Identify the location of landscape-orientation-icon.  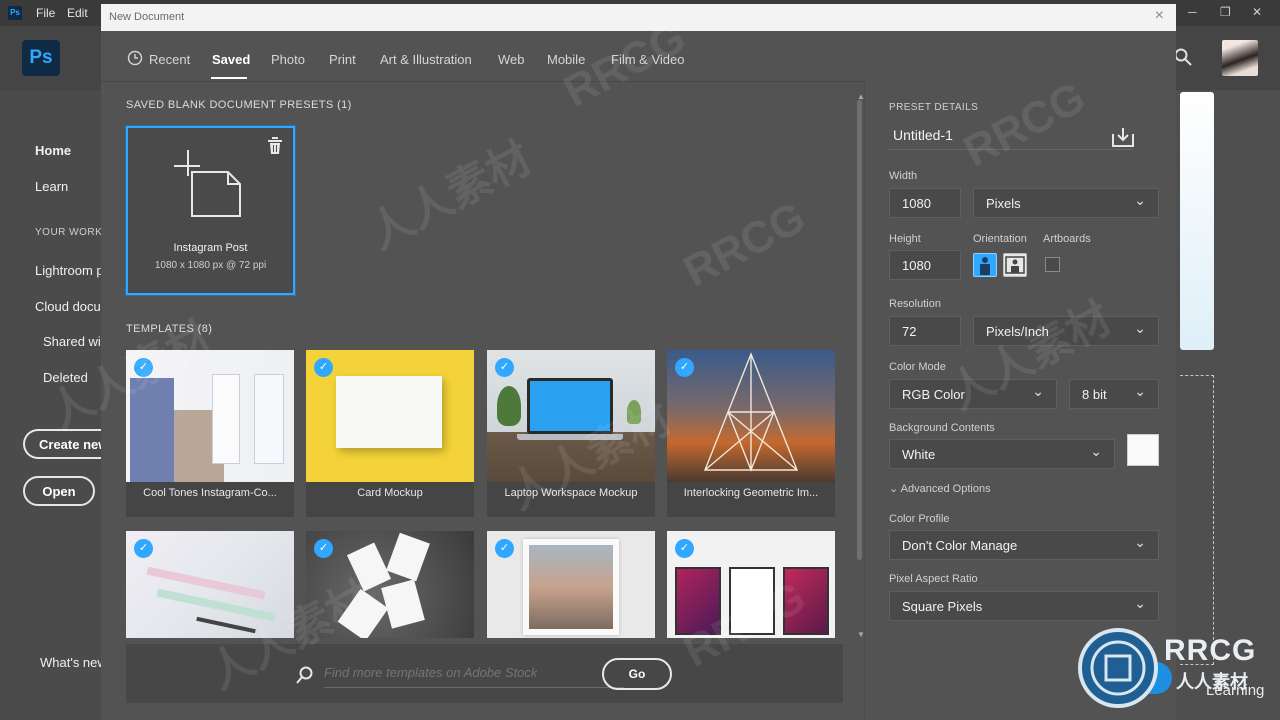
(1015, 265).